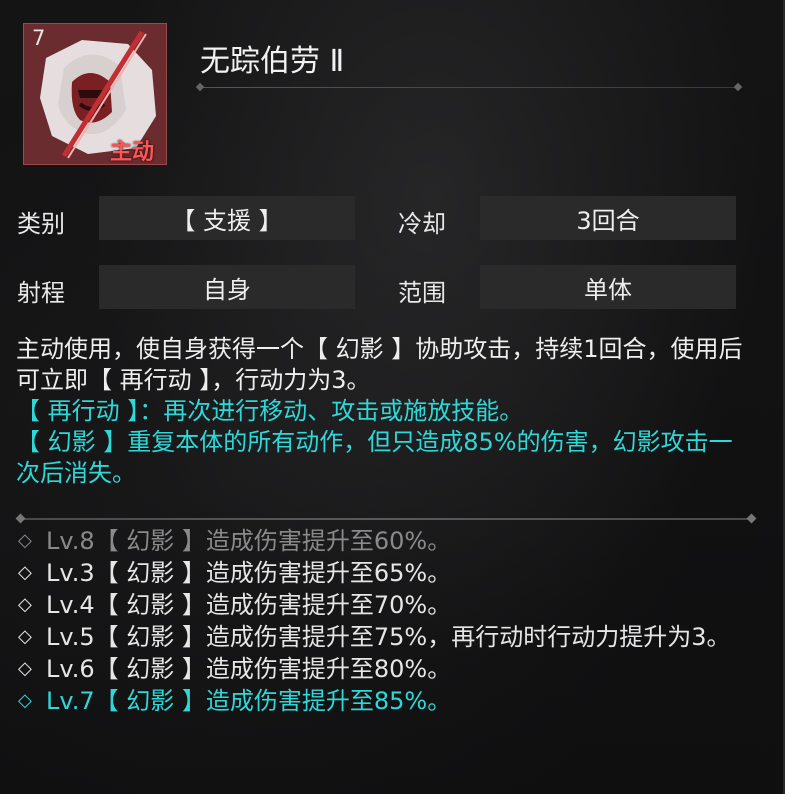 This screenshot has width=785, height=794. I want to click on category-value: 【 支援 】, so click(227, 218).